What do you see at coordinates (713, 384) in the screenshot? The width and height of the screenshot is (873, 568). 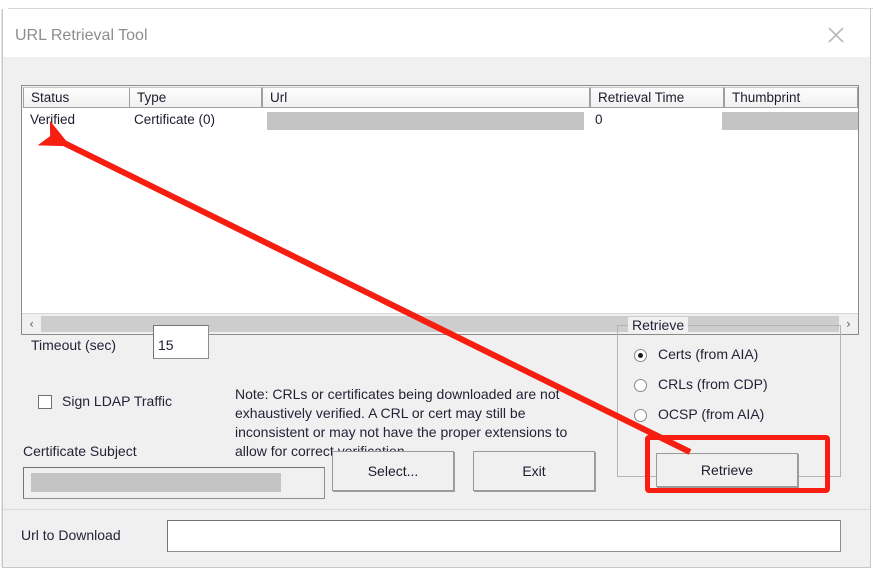 I see `radio-crls-label: CRLs (from CDP)` at bounding box center [713, 384].